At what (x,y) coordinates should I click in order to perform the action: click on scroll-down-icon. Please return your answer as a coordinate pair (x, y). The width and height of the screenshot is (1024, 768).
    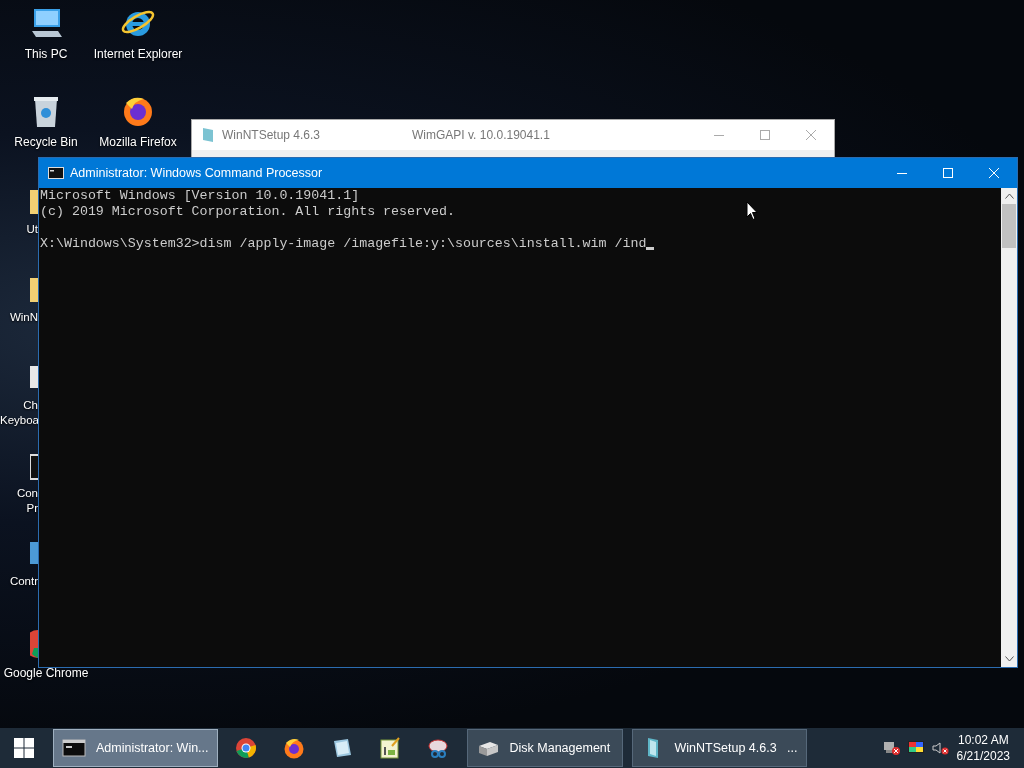
    Looking at the image, I should click on (1009, 659).